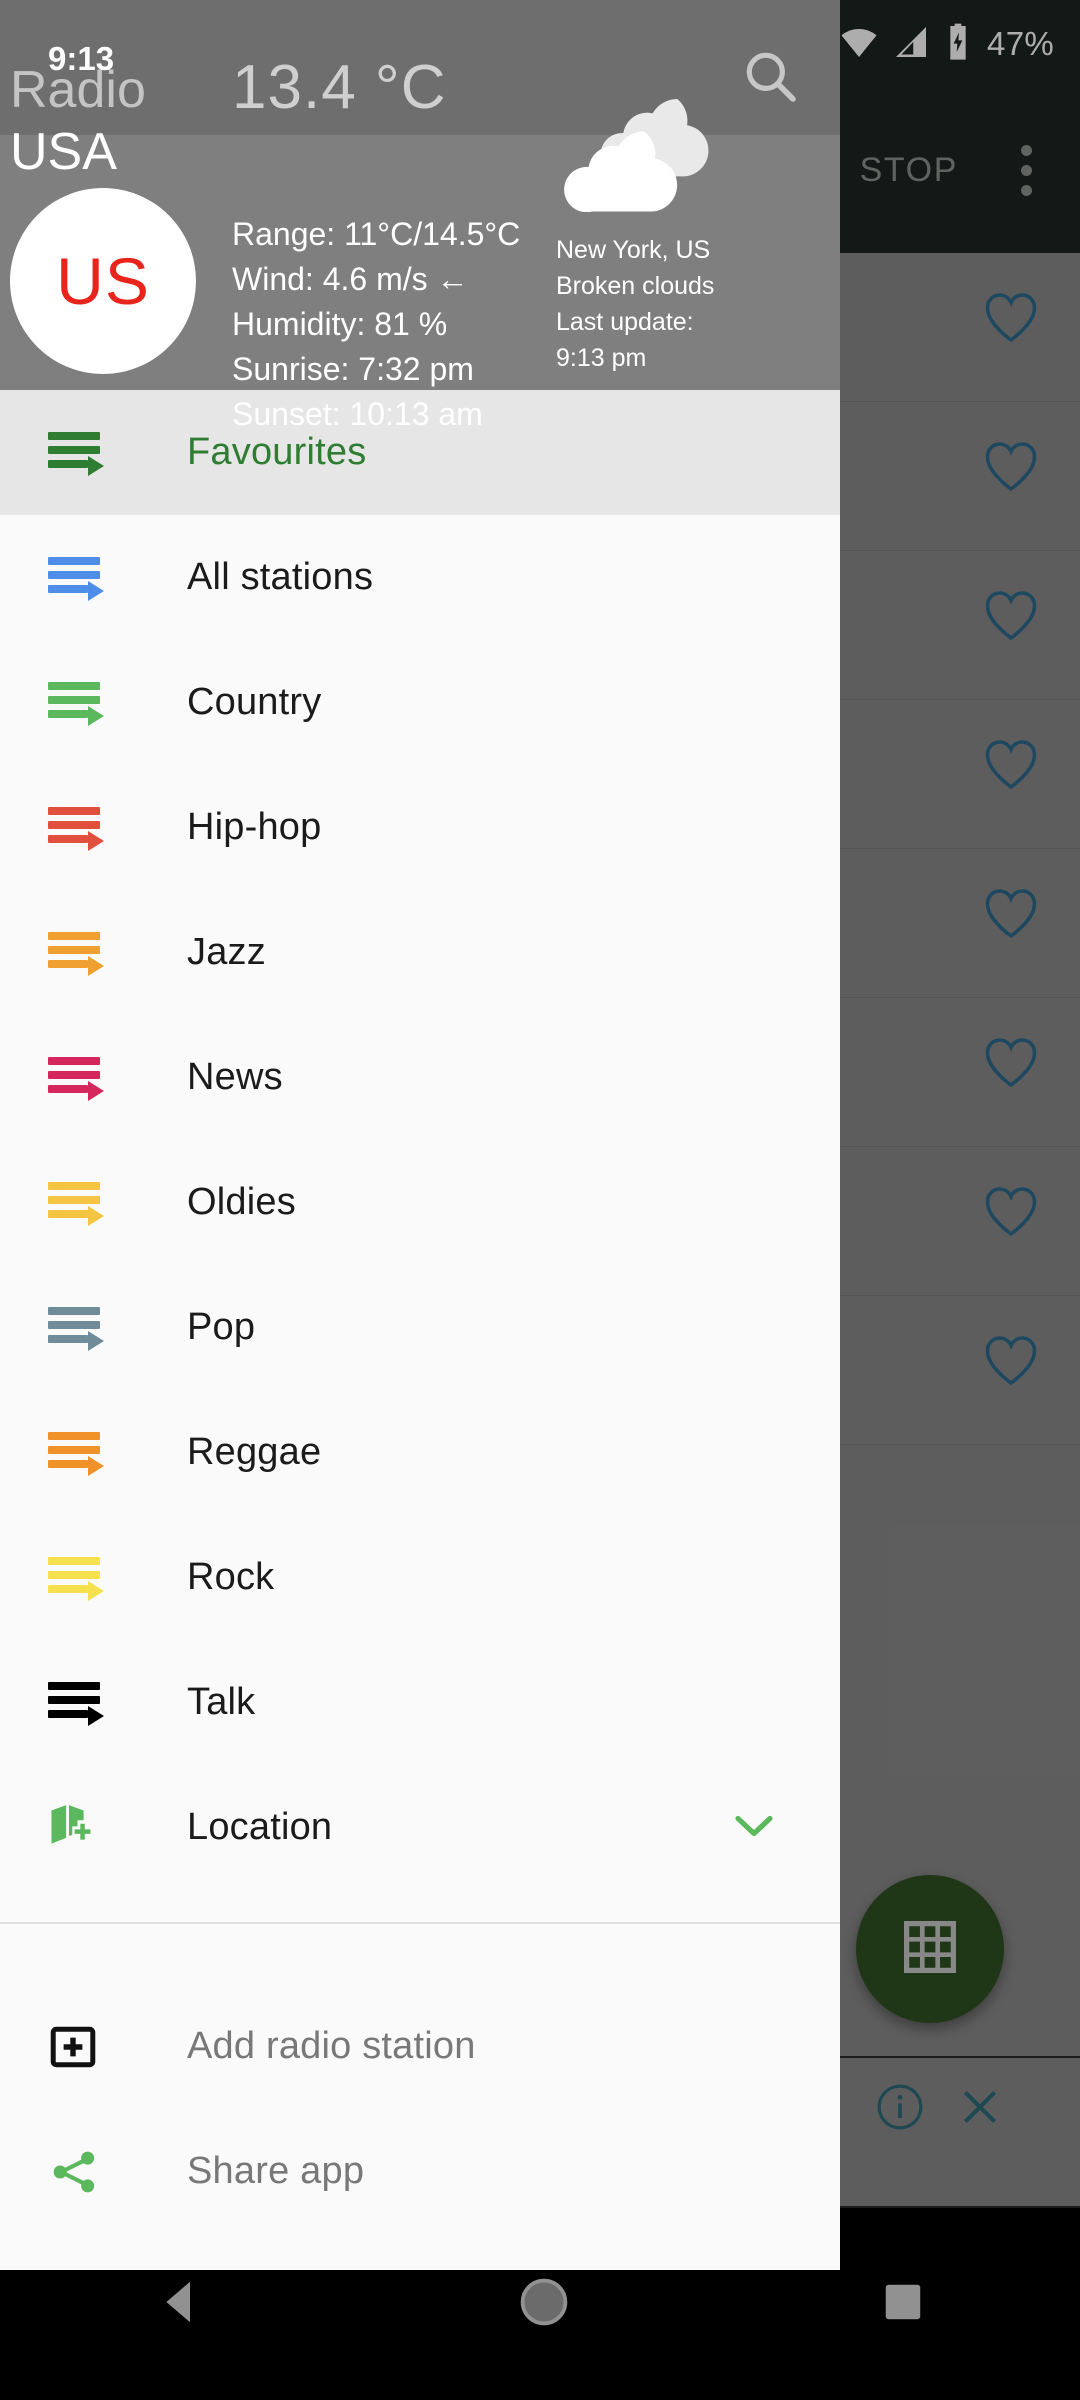 The height and width of the screenshot is (2400, 1080). I want to click on drawer-menu-secondary: Add radio station Share app, so click(420, 2079).